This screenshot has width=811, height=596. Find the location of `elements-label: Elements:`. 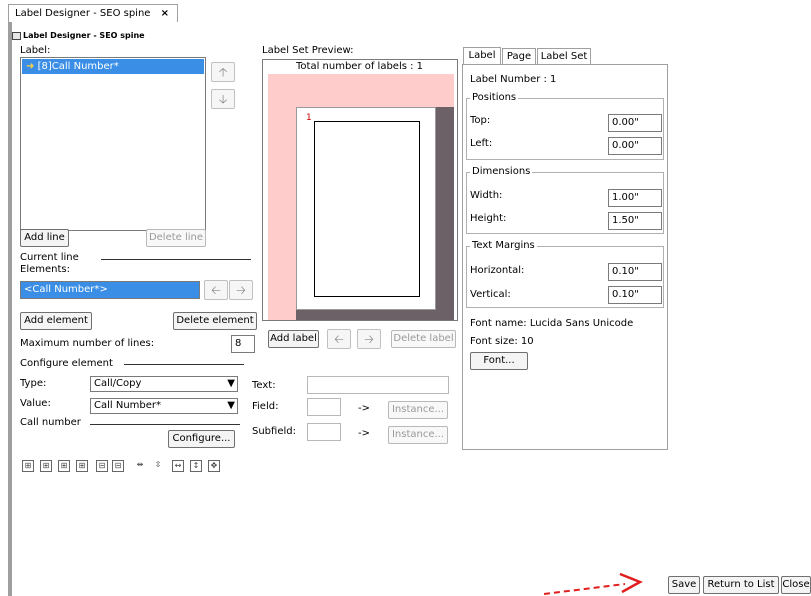

elements-label: Elements: is located at coordinates (45, 269).